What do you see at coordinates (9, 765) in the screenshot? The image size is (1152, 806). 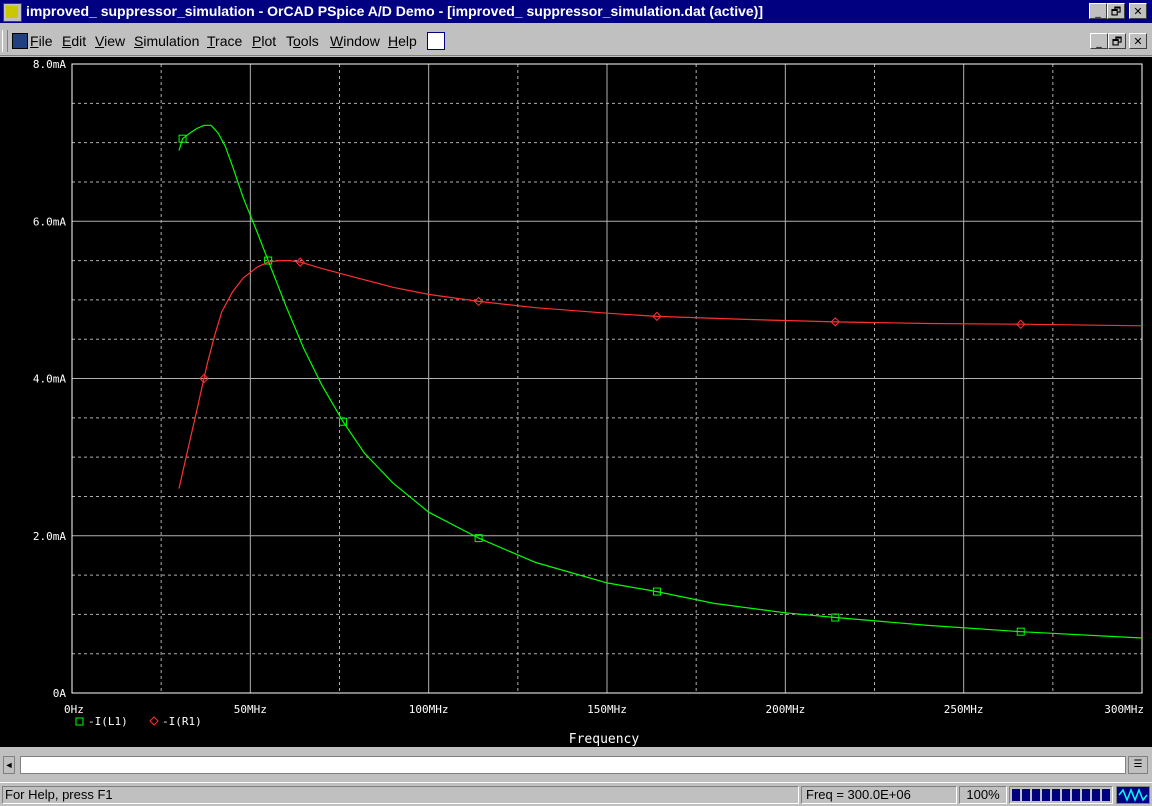 I see `scroll-left-arrow-icon: ◄` at bounding box center [9, 765].